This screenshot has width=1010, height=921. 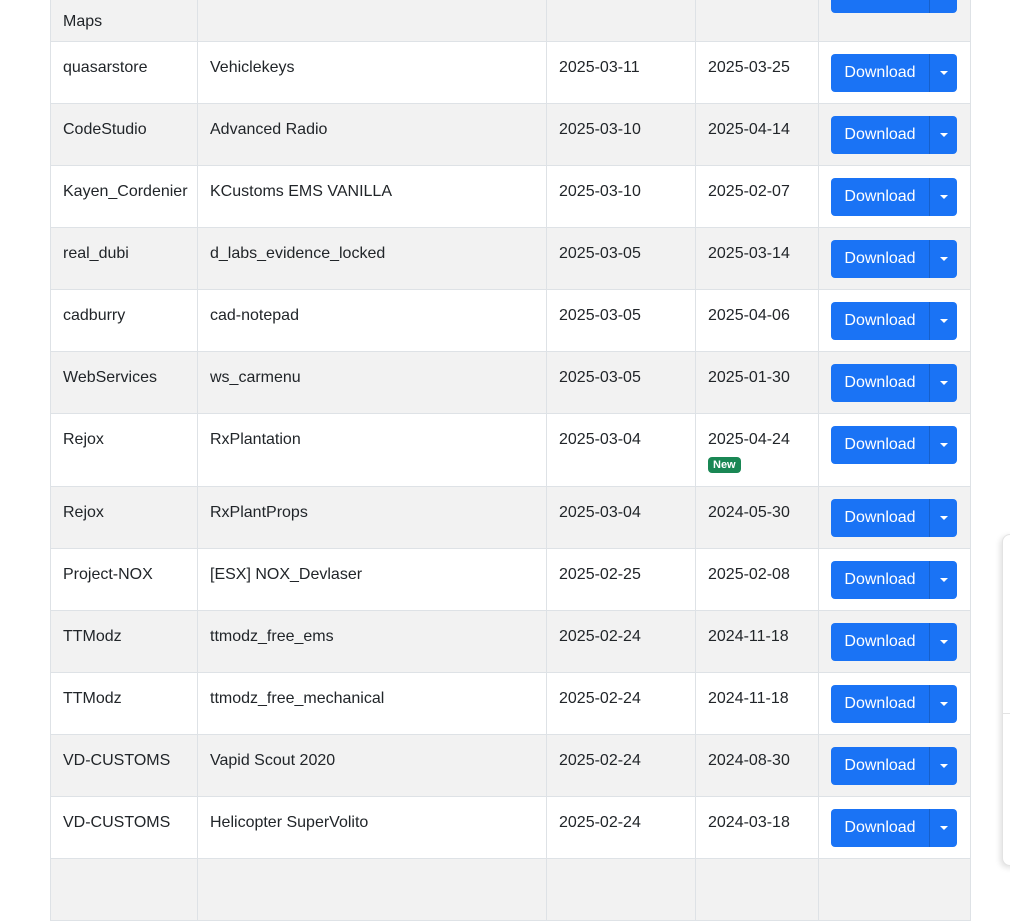 I want to click on resource-name-cell: ttmodz_free_ems, so click(x=372, y=641).